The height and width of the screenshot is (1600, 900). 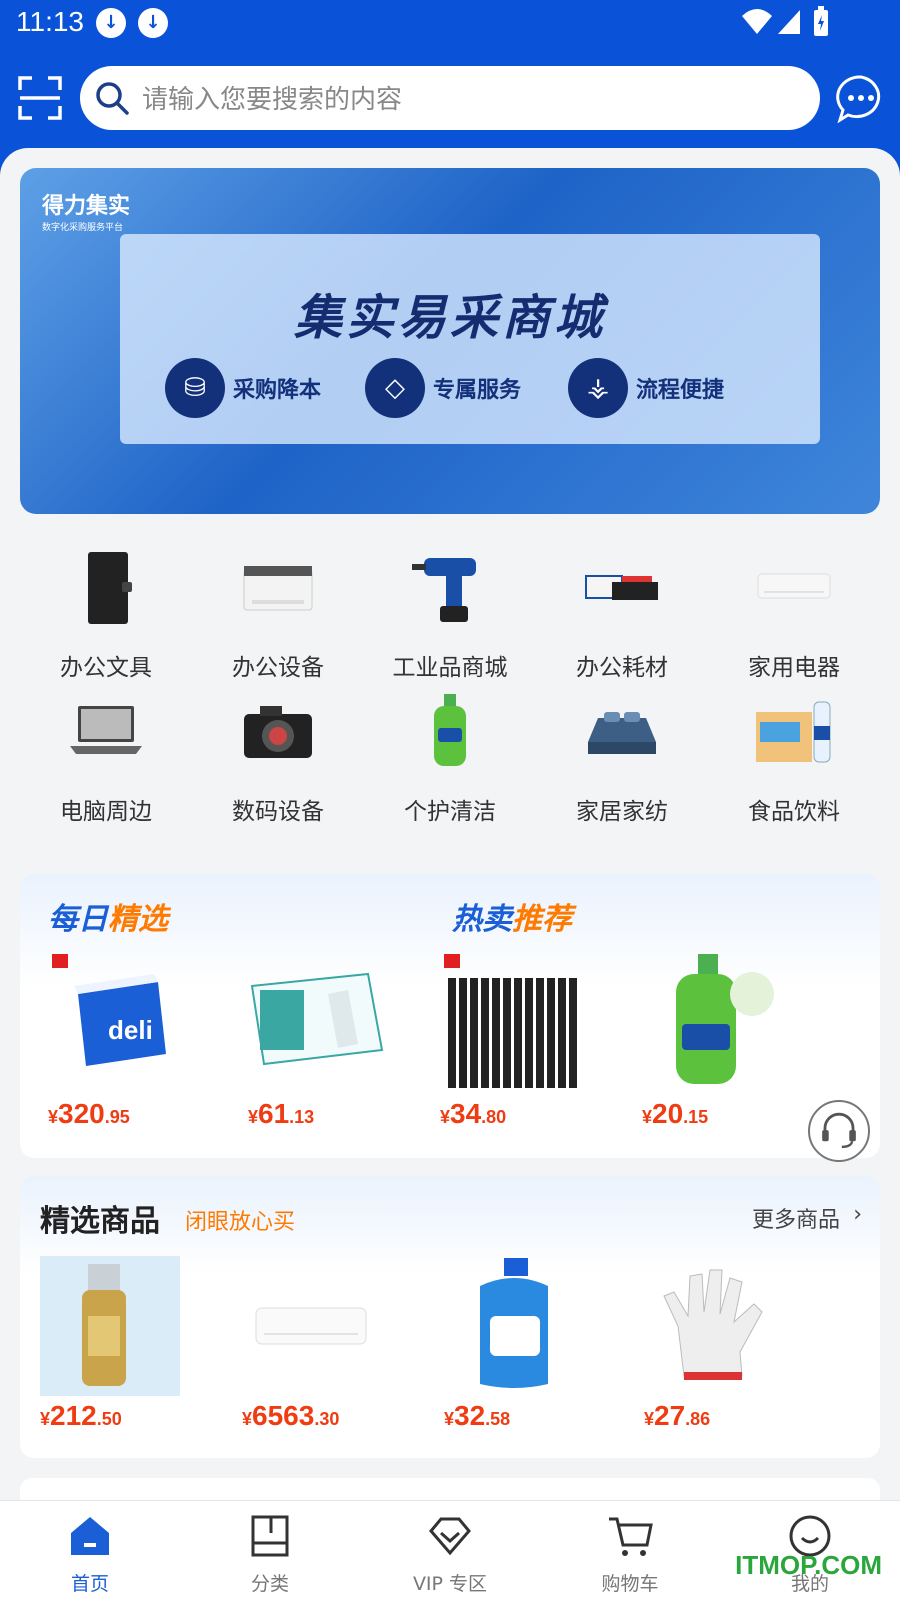 What do you see at coordinates (477, 390) in the screenshot?
I see `feature-label: 专属服务` at bounding box center [477, 390].